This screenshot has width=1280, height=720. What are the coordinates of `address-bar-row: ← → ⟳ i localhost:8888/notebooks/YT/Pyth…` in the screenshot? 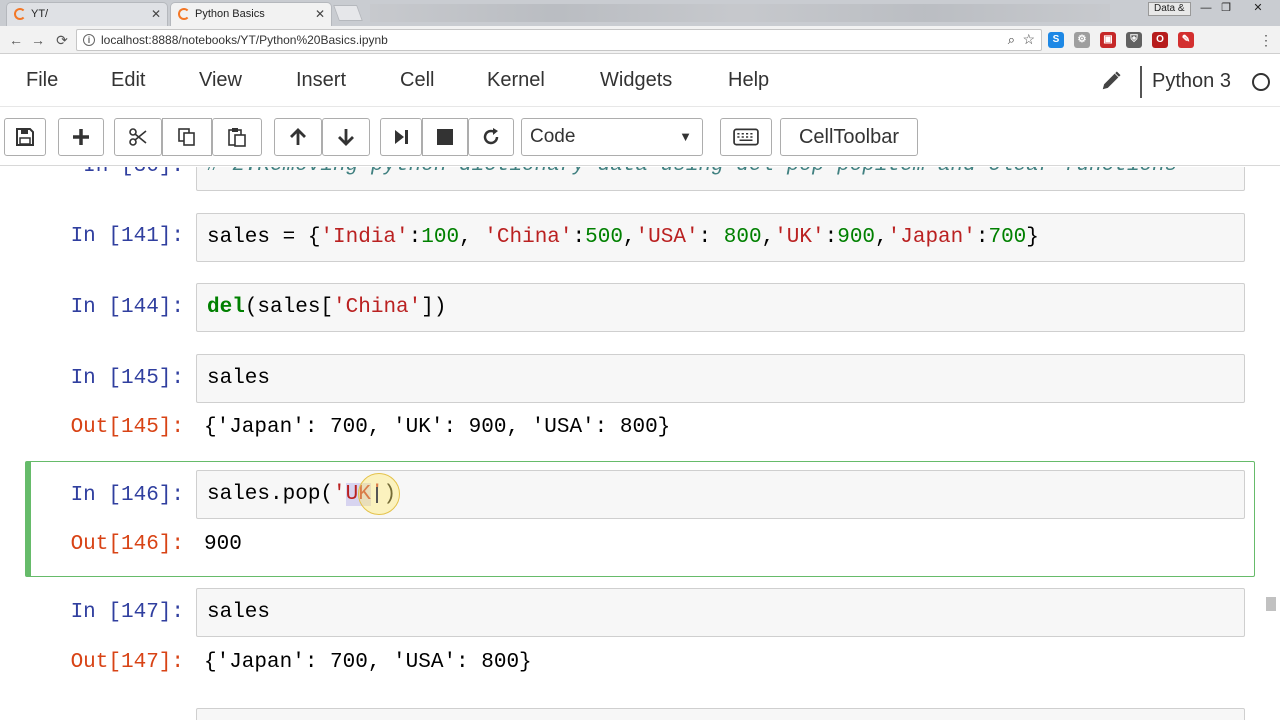 It's located at (640, 40).